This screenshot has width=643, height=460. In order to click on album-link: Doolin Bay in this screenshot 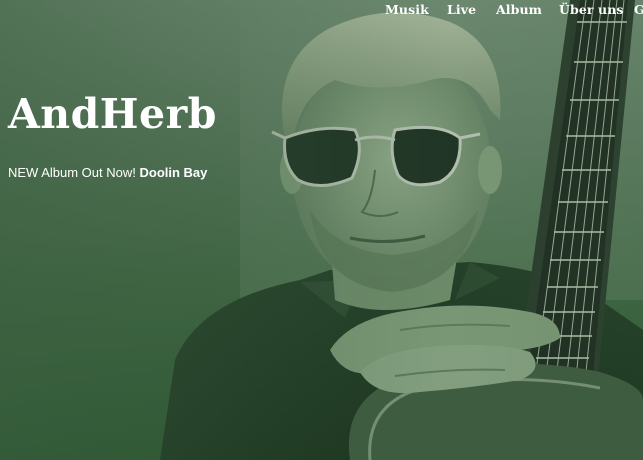, I will do `click(174, 172)`.